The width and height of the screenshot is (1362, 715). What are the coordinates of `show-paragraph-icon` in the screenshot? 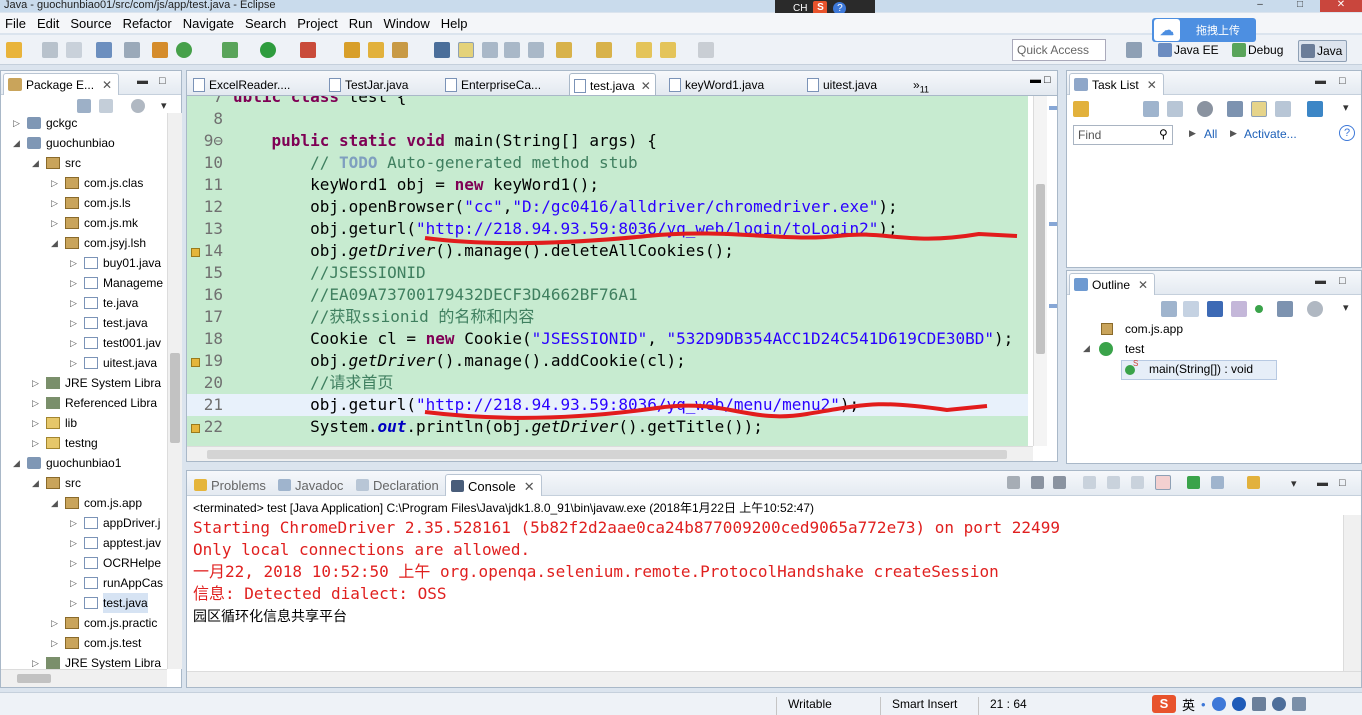 It's located at (536, 50).